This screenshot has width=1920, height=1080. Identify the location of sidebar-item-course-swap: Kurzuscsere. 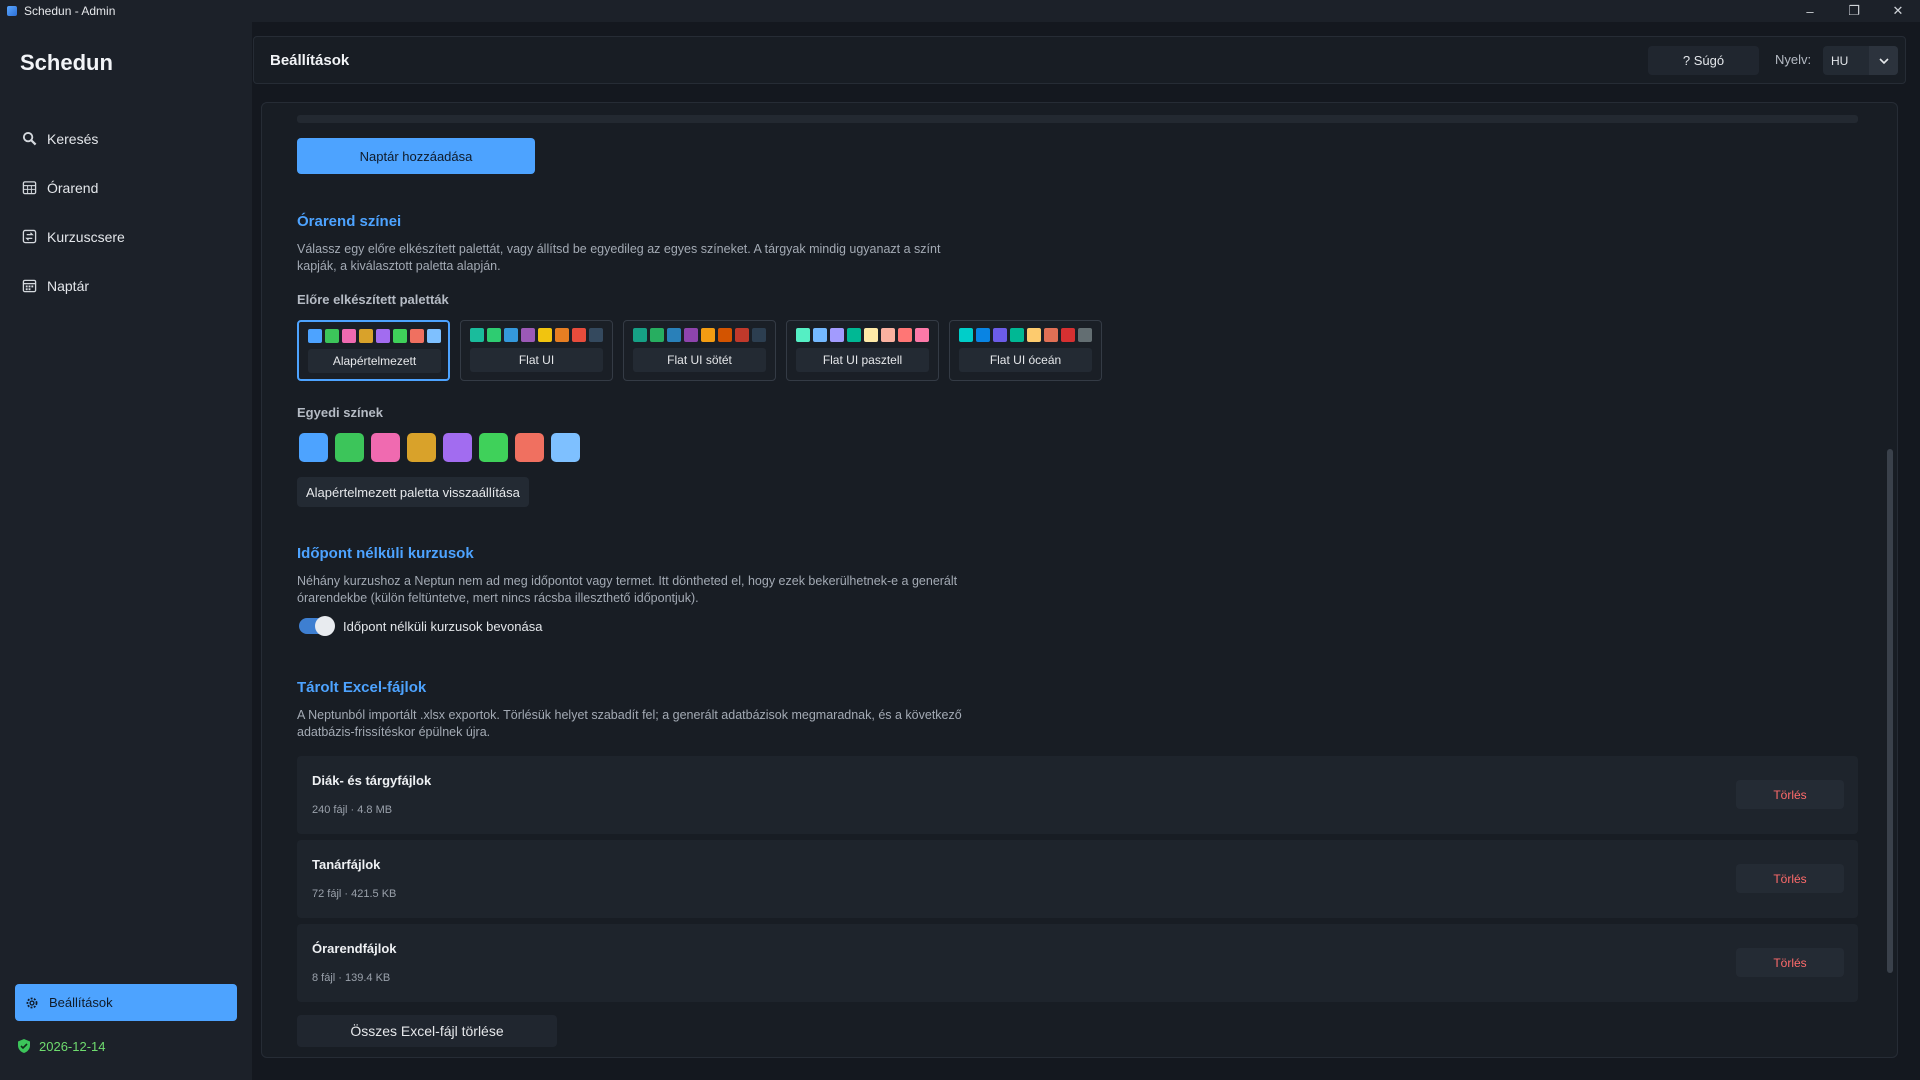
(126, 236).